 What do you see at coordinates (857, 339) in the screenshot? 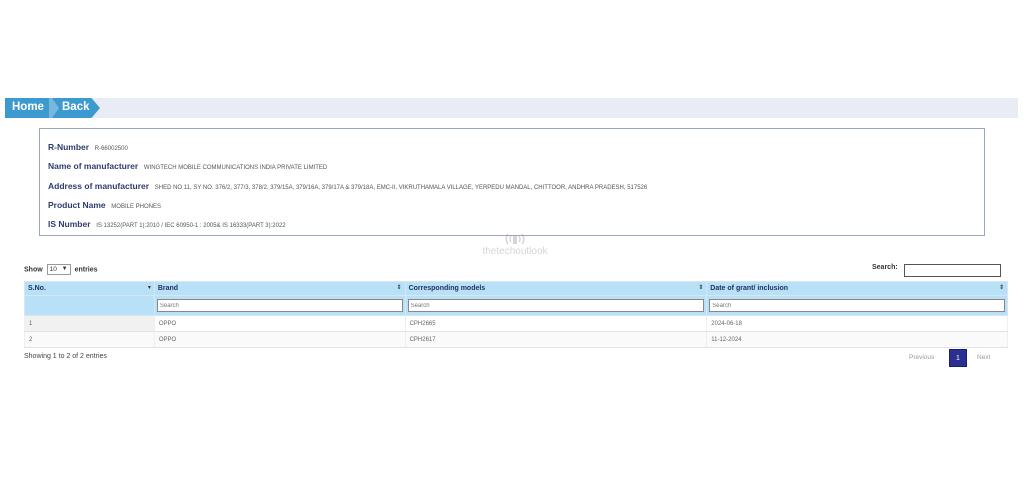
I see `cell-date: 11-12-2024` at bounding box center [857, 339].